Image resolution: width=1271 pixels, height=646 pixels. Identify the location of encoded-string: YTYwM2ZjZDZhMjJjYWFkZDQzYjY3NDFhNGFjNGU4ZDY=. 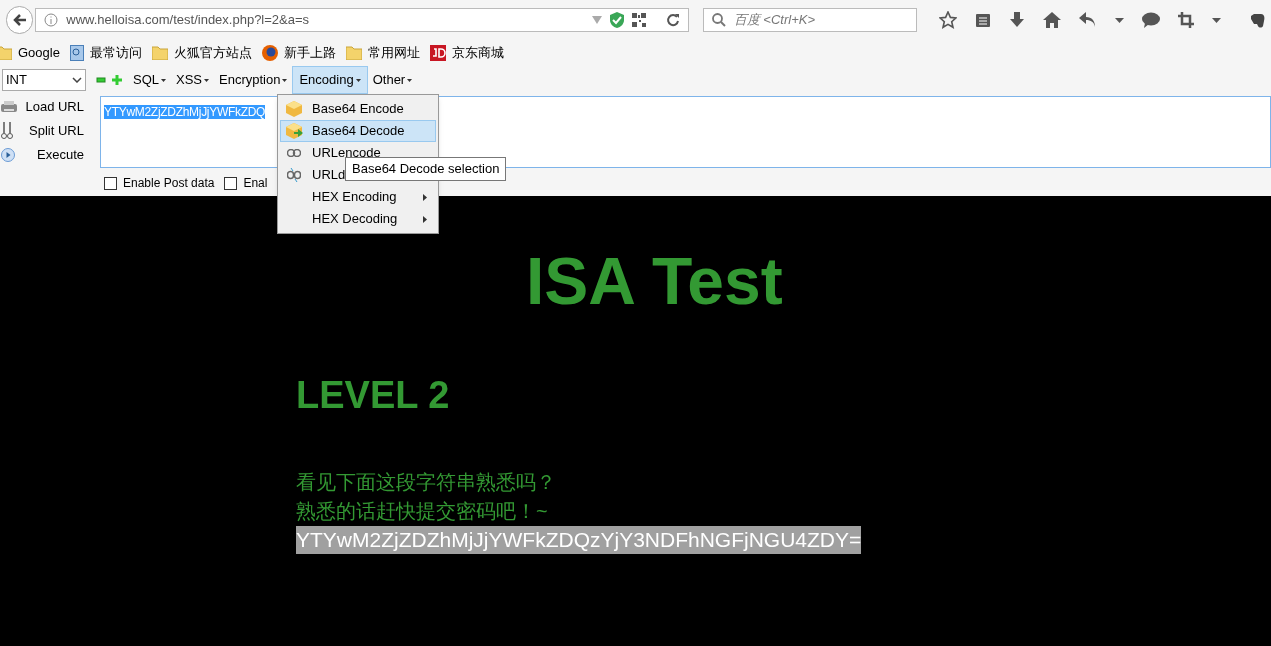
(579, 540).